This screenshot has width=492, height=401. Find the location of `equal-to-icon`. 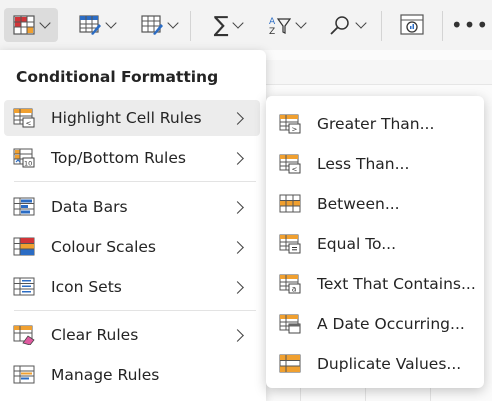

equal-to-icon is located at coordinates (290, 244).